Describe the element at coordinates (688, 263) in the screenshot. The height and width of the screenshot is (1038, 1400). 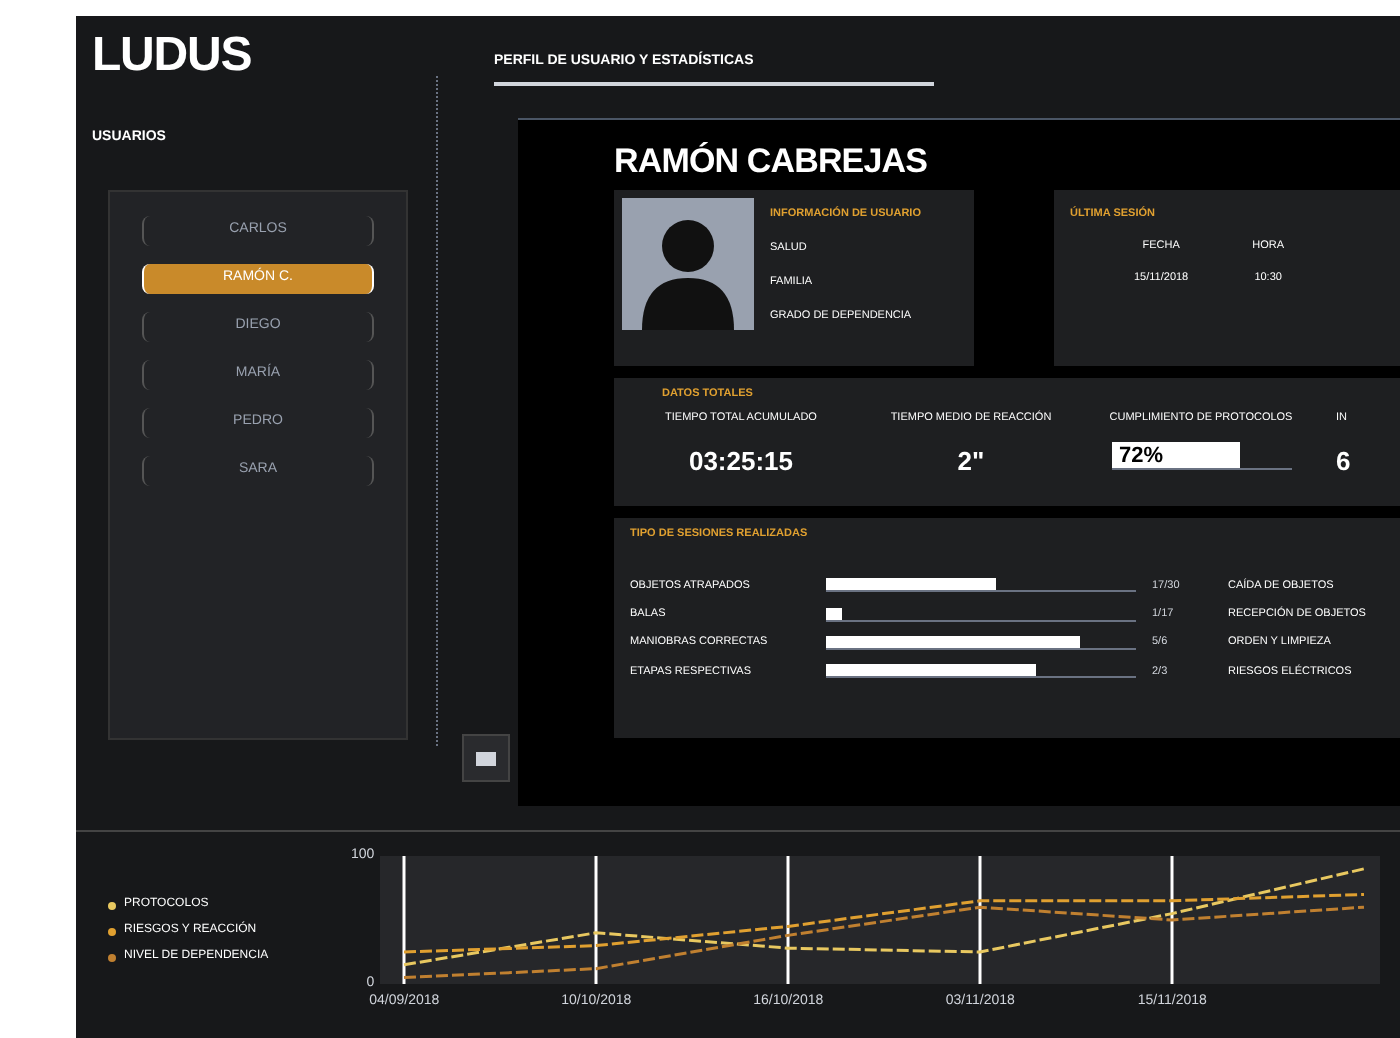
I see `avatar-icon` at that location.